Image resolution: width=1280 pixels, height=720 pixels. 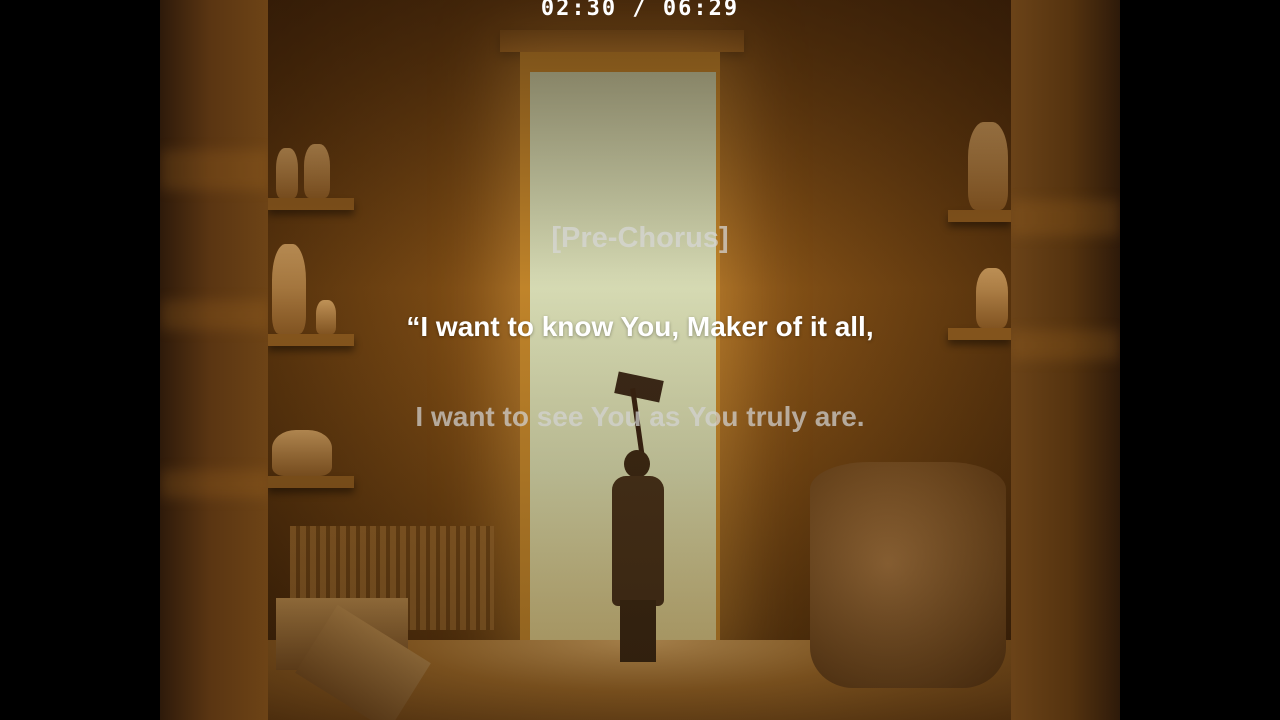 I want to click on playback-time: 02:30 / 06:29, so click(x=640, y=10).